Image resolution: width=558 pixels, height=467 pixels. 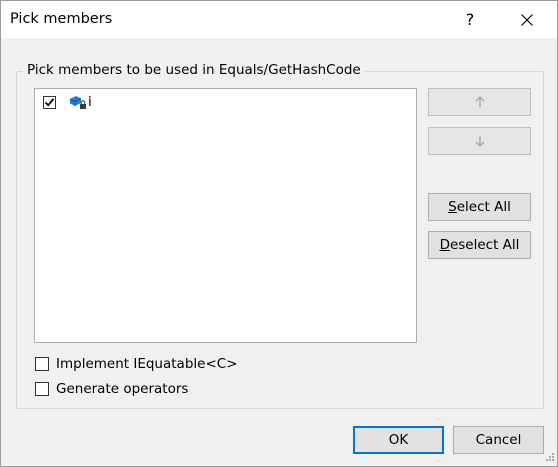 I want to click on checkmark-icon, so click(x=49, y=102).